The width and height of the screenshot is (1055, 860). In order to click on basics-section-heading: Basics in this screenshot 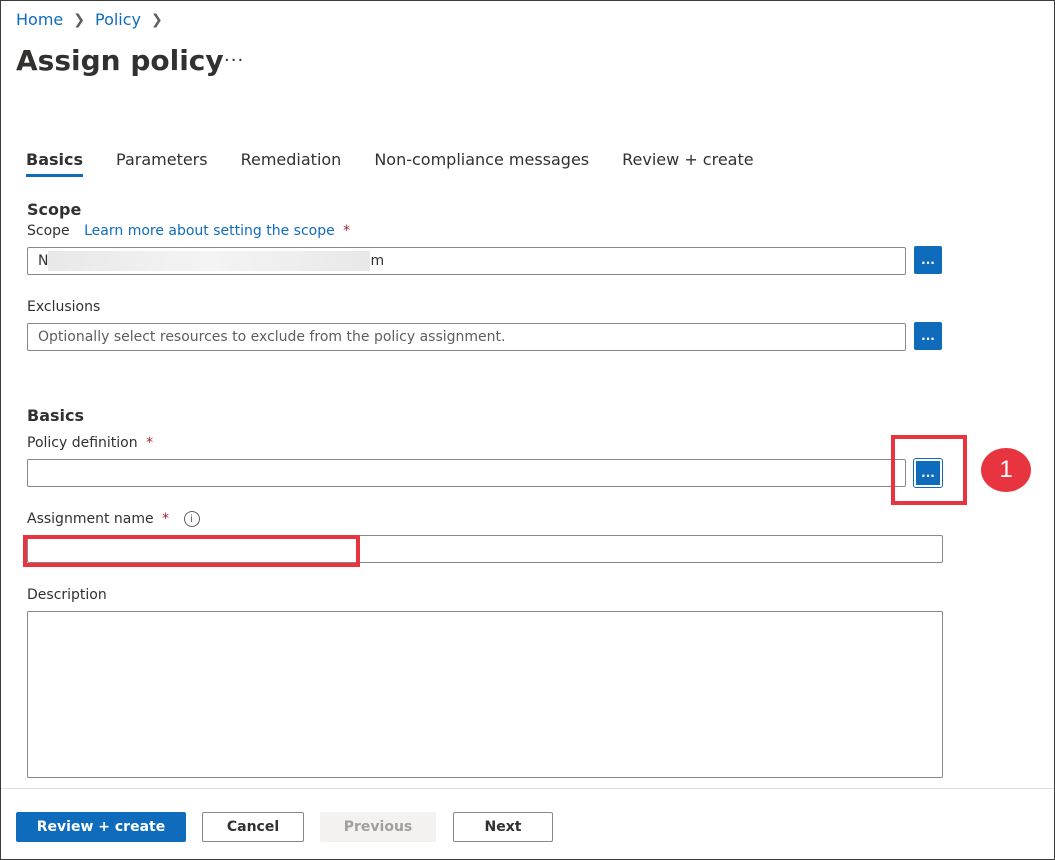, I will do `click(56, 415)`.